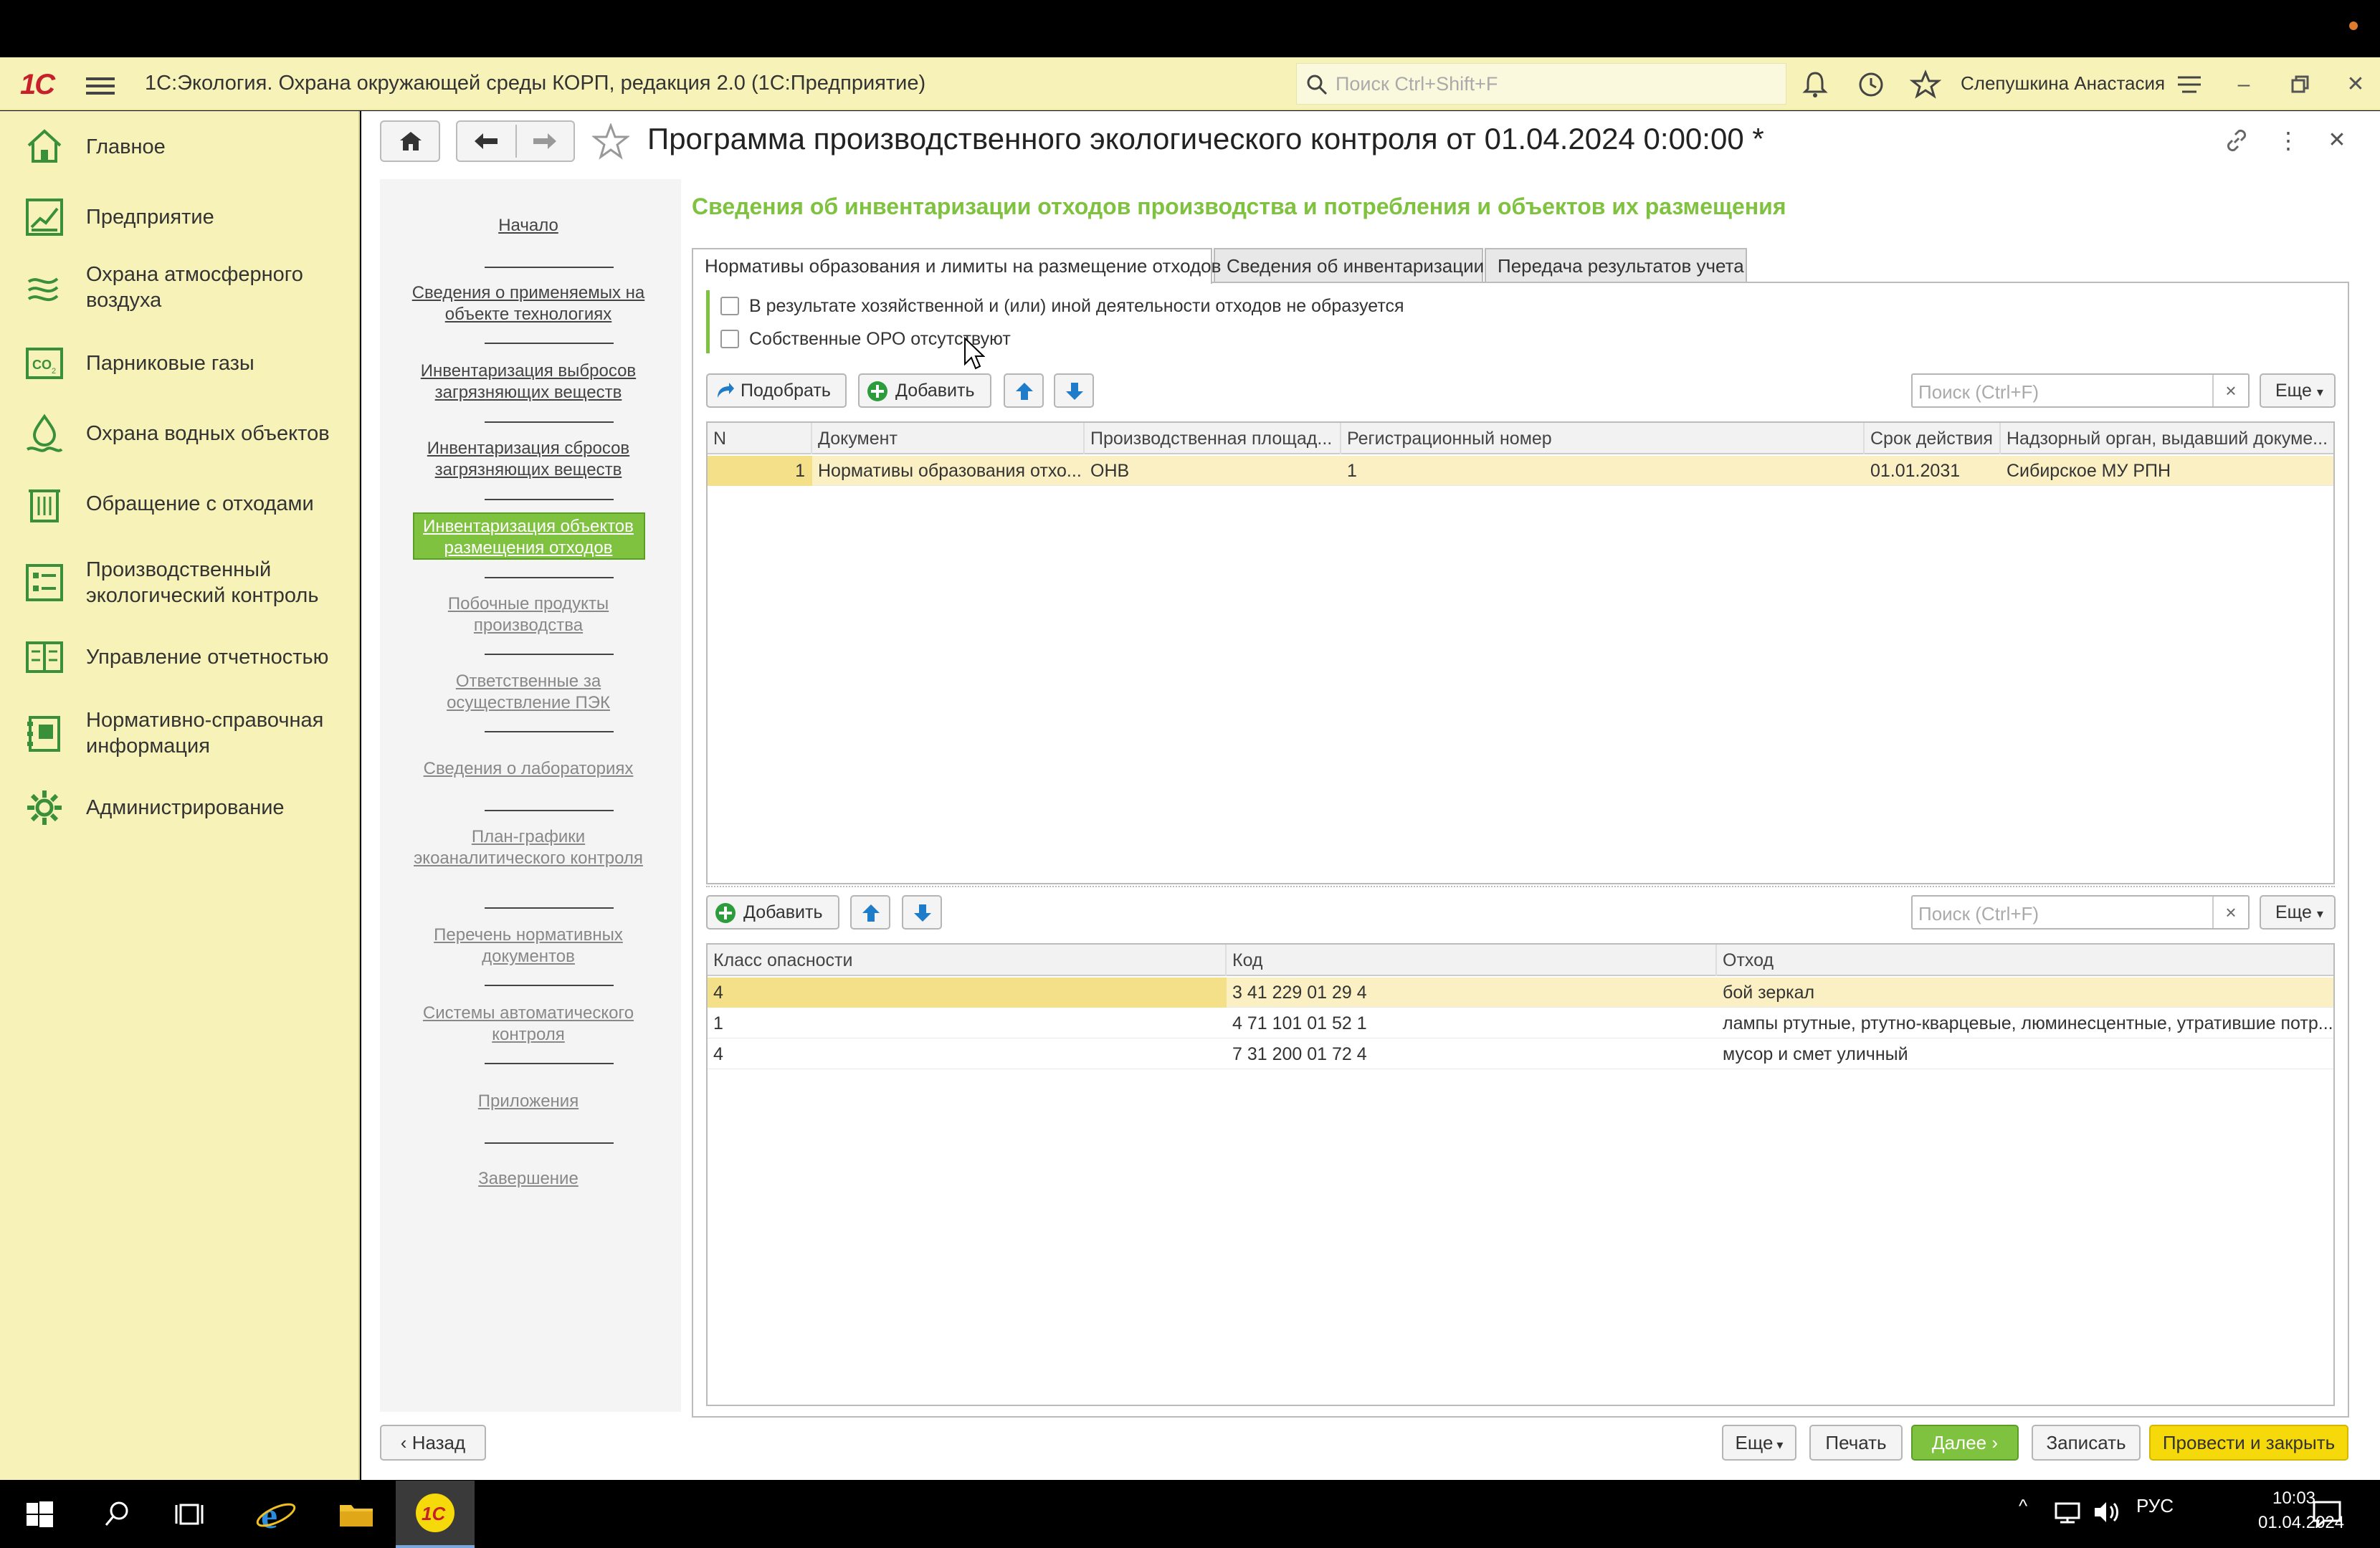 The width and height of the screenshot is (2380, 1548). Describe the element at coordinates (1521, 1054) in the screenshot. I see `table-row: 4 7 31 200 01 72 4 мусор и смет уличный` at that location.